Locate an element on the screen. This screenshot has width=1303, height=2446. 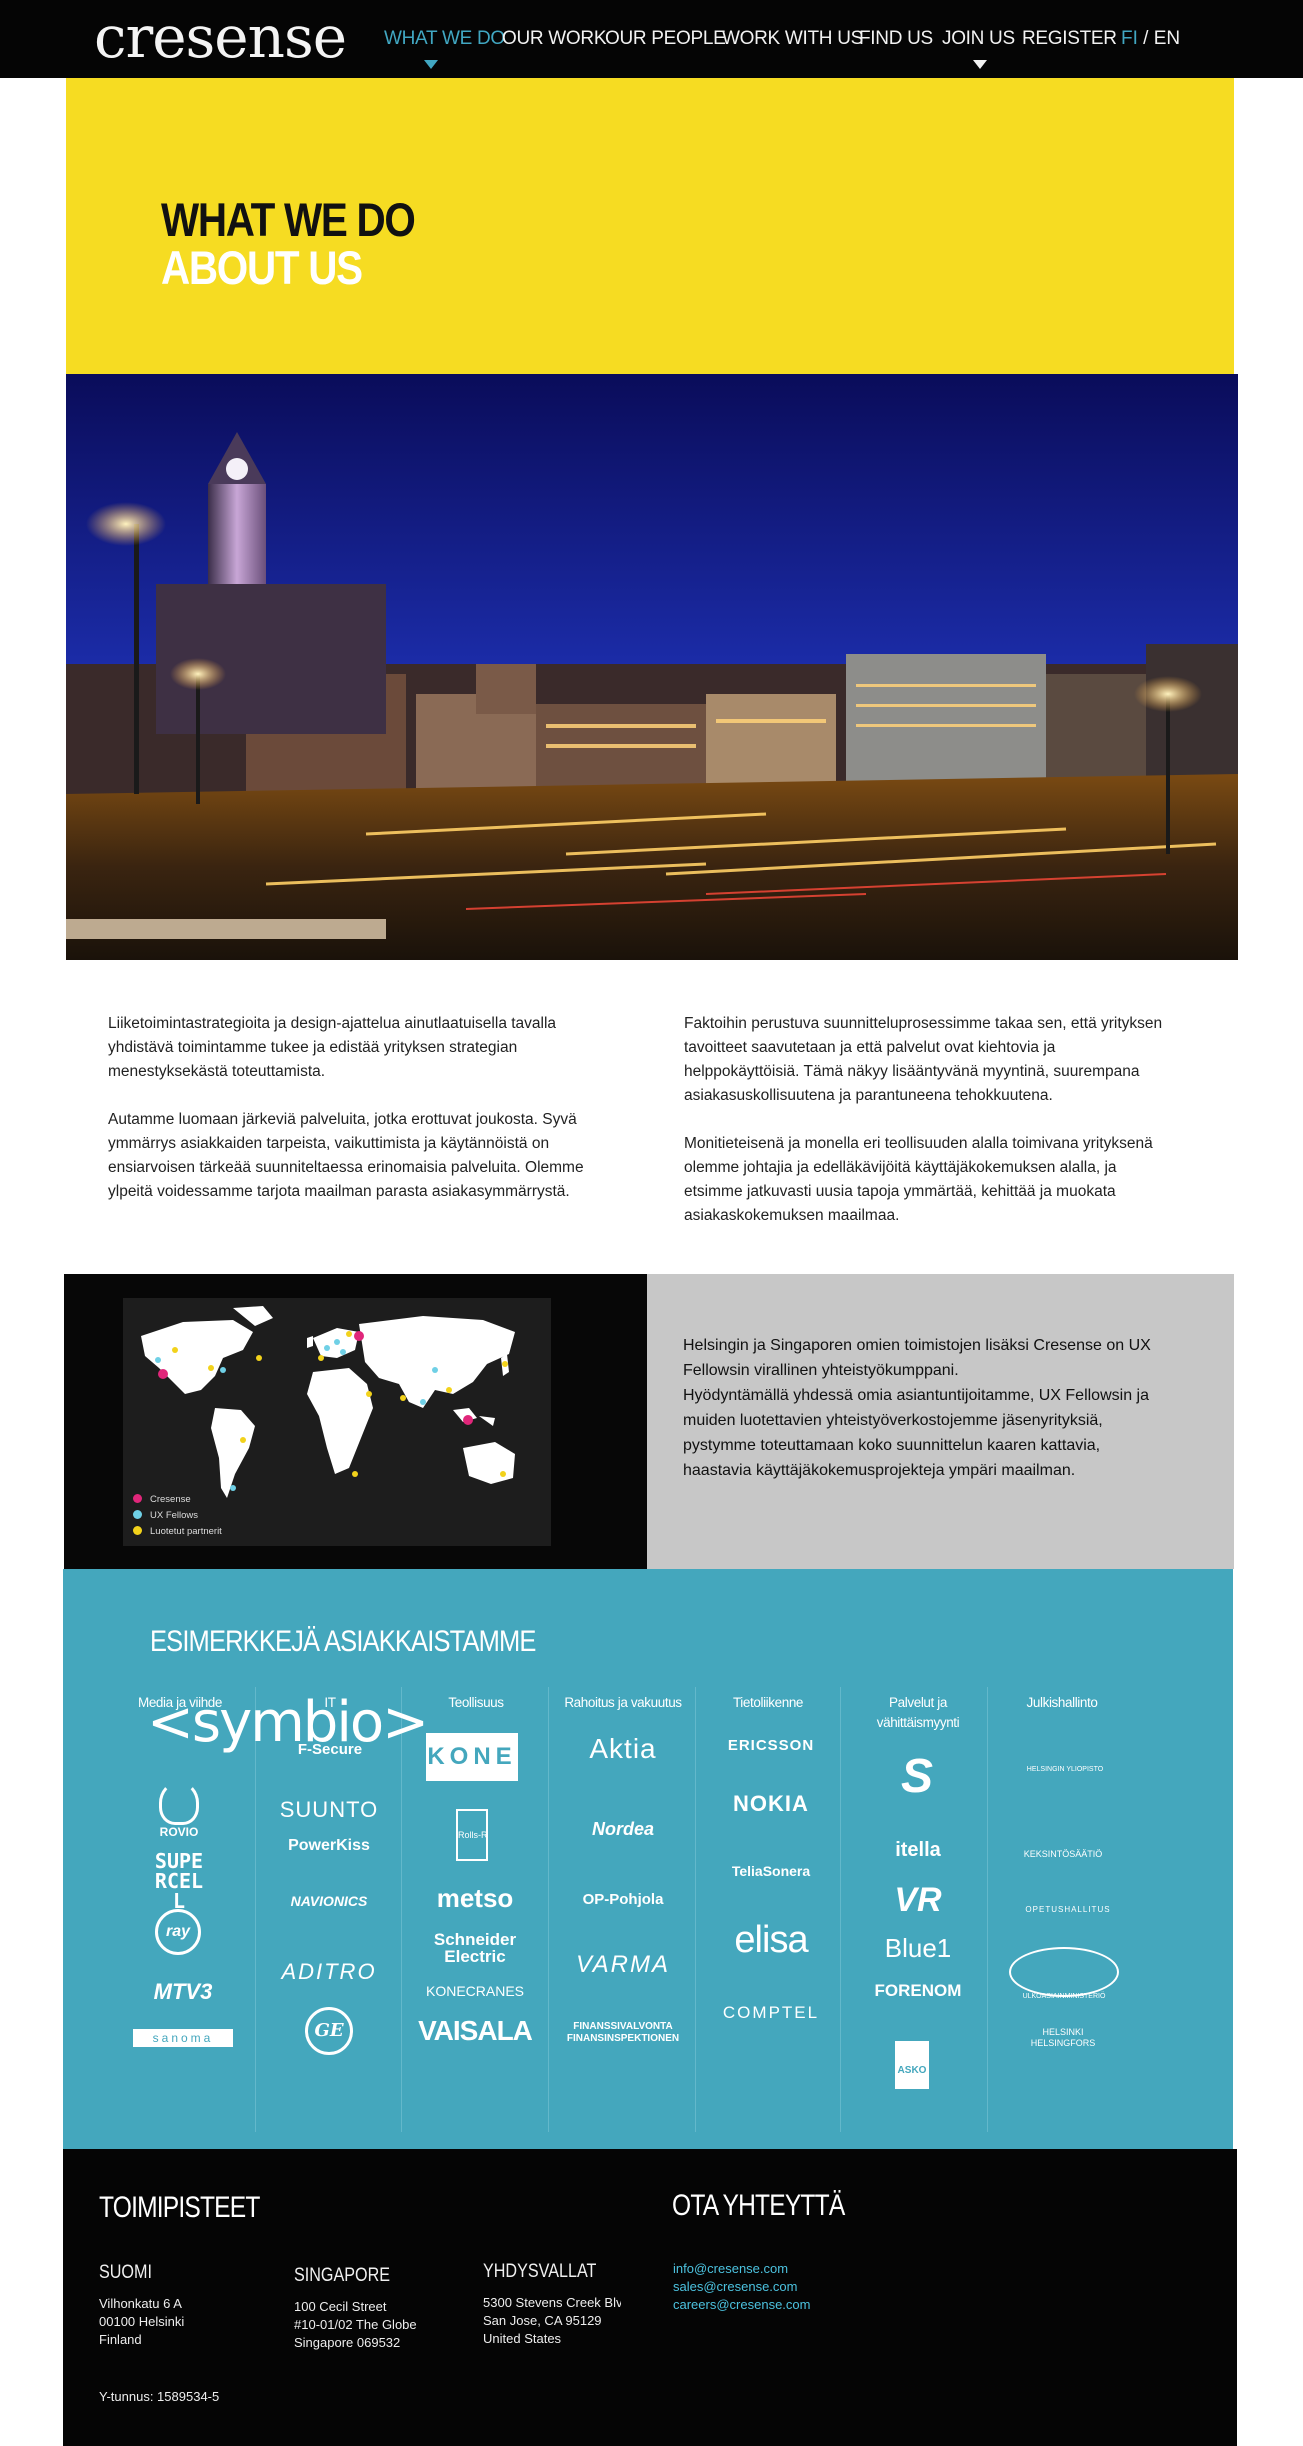
category-telecom: Tietoliikenne is located at coordinates (768, 1702).